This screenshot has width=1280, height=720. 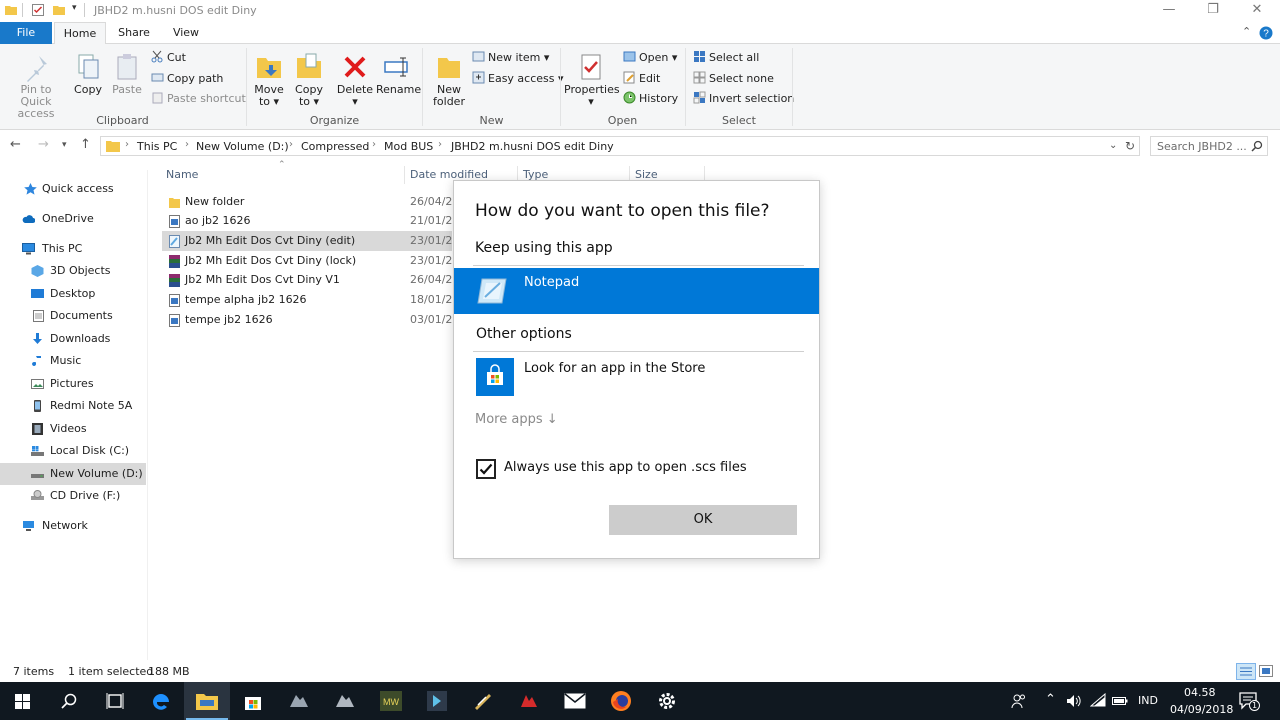 I want to click on taskbar-settings, so click(x=667, y=701).